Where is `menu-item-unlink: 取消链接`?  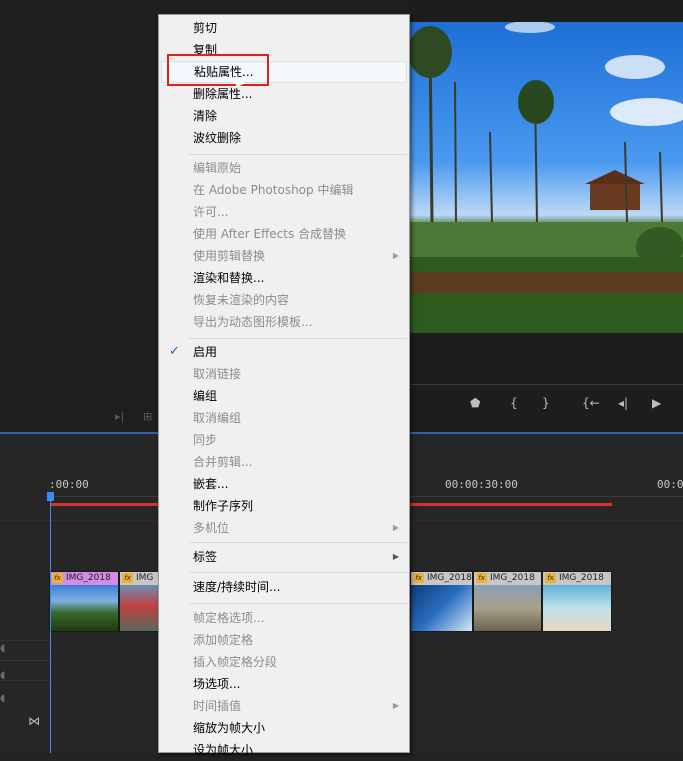 menu-item-unlink: 取消链接 is located at coordinates (284, 374).